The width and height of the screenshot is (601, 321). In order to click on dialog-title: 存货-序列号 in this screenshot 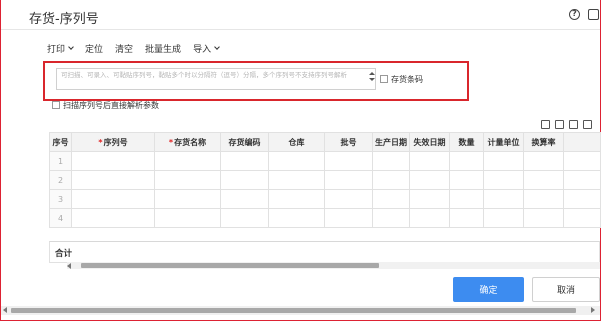, I will do `click(64, 19)`.